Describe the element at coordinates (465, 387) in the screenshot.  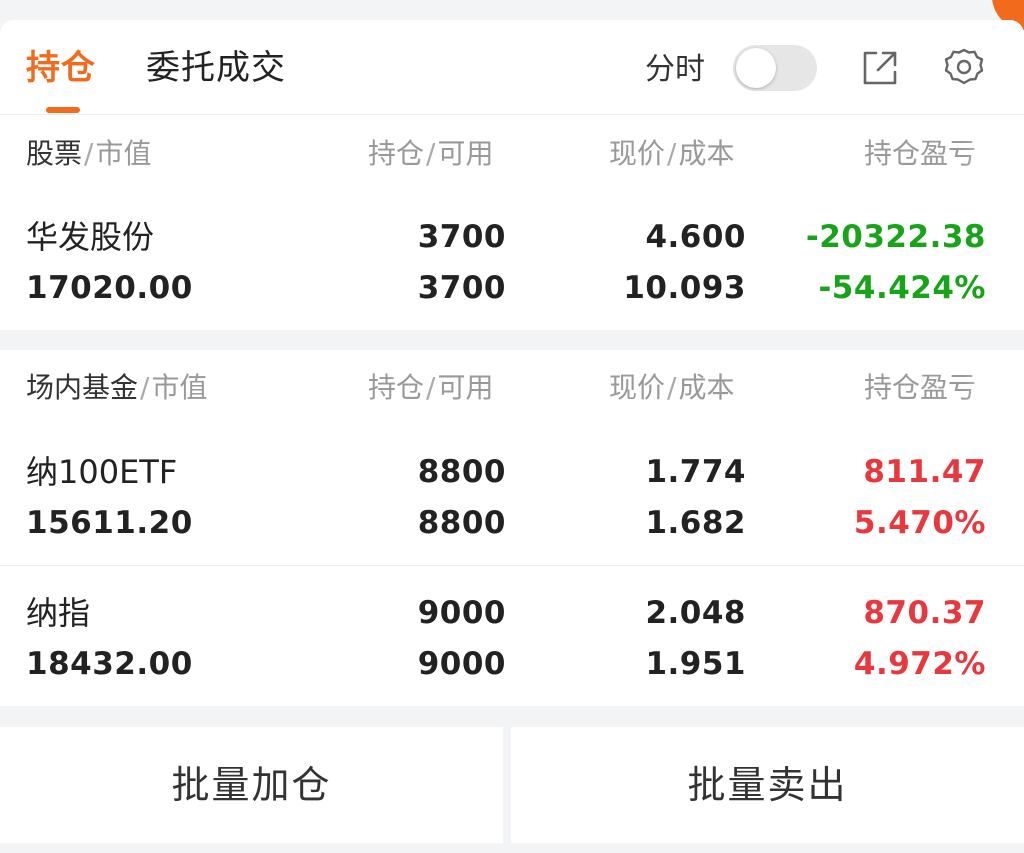
I see `funds-header-available: 可用` at that location.